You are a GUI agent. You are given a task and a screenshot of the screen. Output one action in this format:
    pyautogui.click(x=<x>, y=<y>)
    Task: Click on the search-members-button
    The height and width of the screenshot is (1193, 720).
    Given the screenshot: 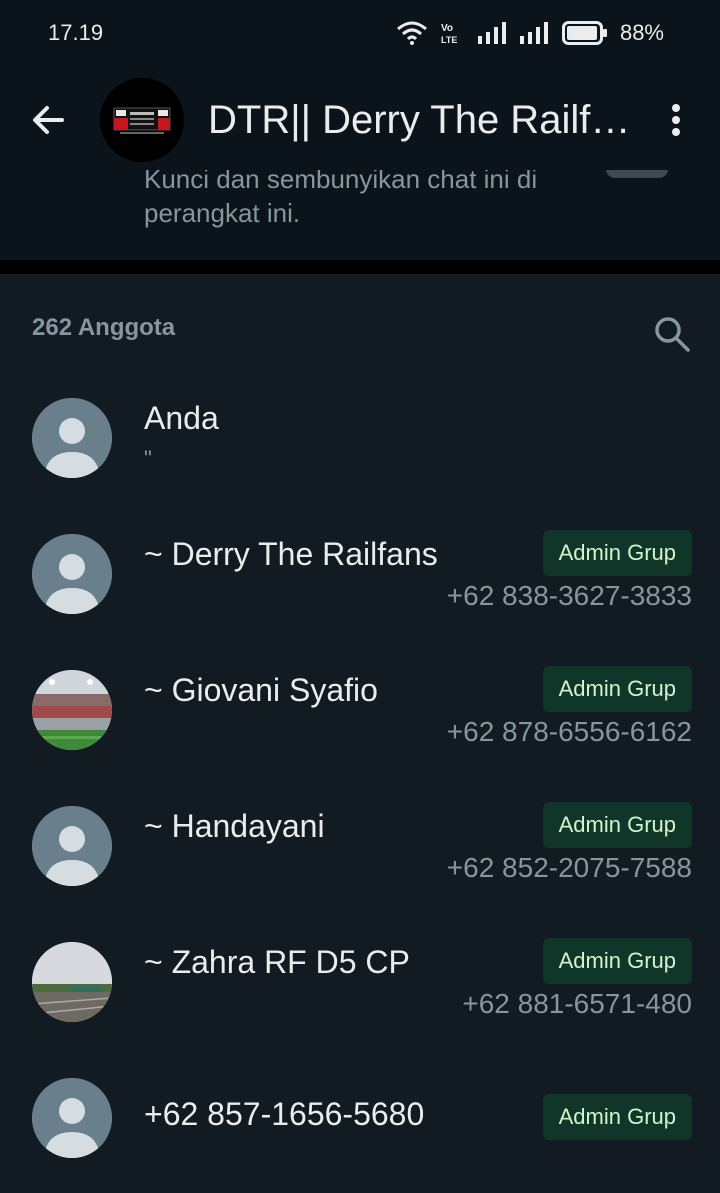 What is the action you would take?
    pyautogui.click(x=672, y=334)
    